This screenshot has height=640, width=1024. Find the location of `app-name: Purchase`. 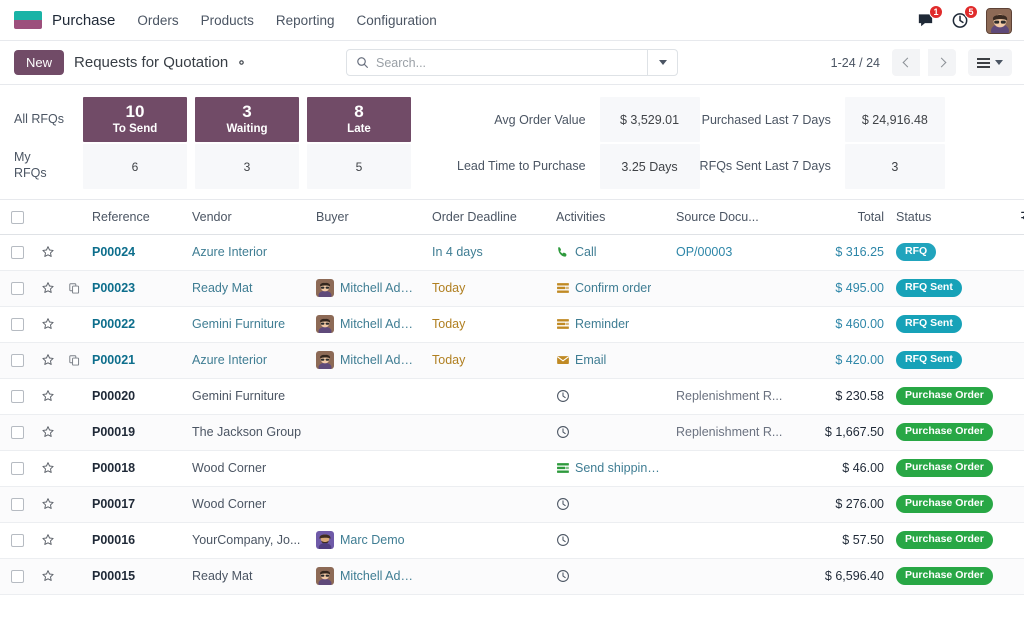

app-name: Purchase is located at coordinates (83, 20).